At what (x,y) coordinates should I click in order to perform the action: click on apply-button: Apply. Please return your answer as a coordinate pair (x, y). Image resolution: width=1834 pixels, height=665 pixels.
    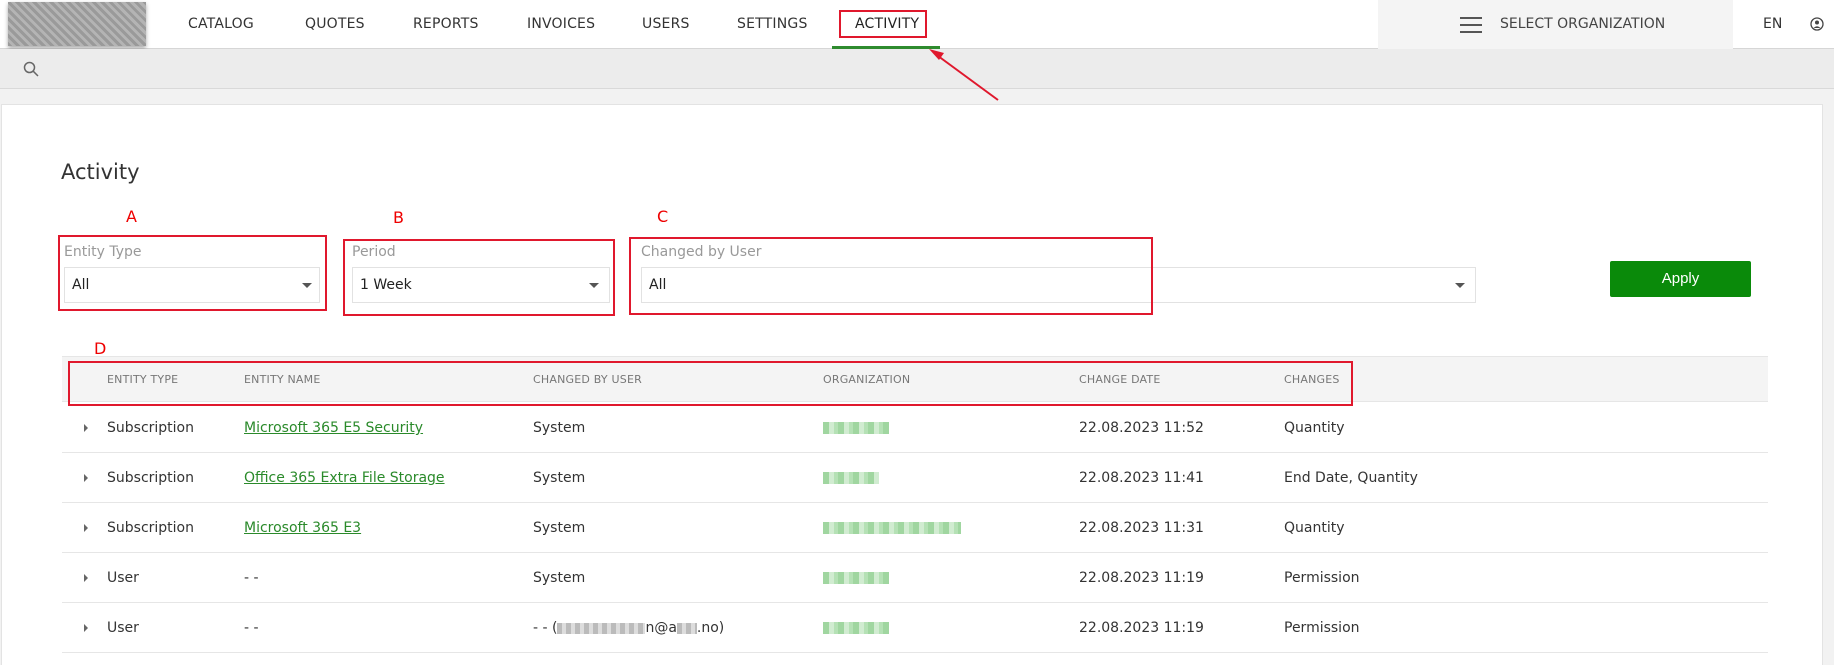
    Looking at the image, I should click on (1680, 279).